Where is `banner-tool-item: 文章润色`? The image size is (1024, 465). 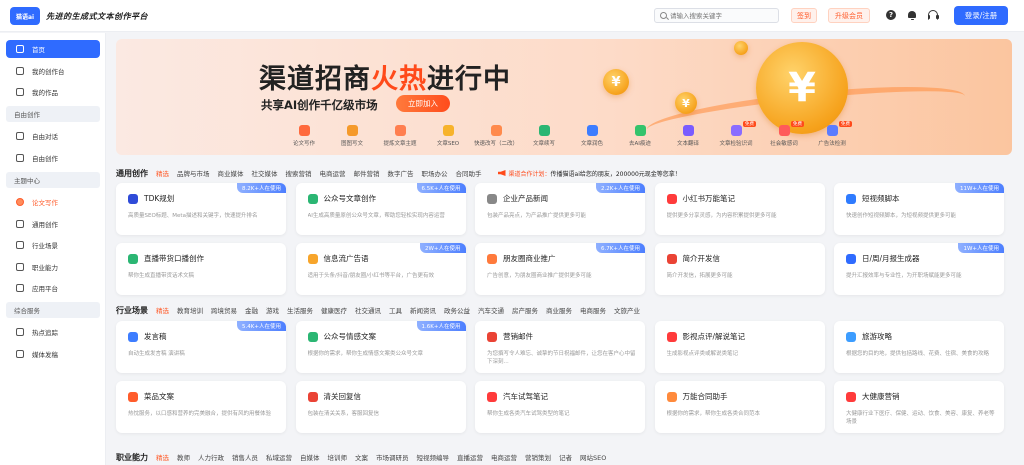
banner-tool-item: 文章润色 is located at coordinates (592, 136).